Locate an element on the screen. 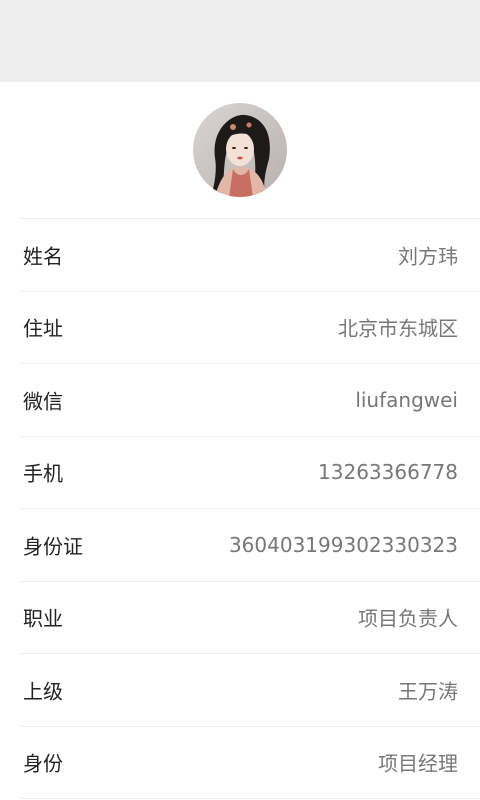  field-value: 项目负责人 is located at coordinates (408, 618).